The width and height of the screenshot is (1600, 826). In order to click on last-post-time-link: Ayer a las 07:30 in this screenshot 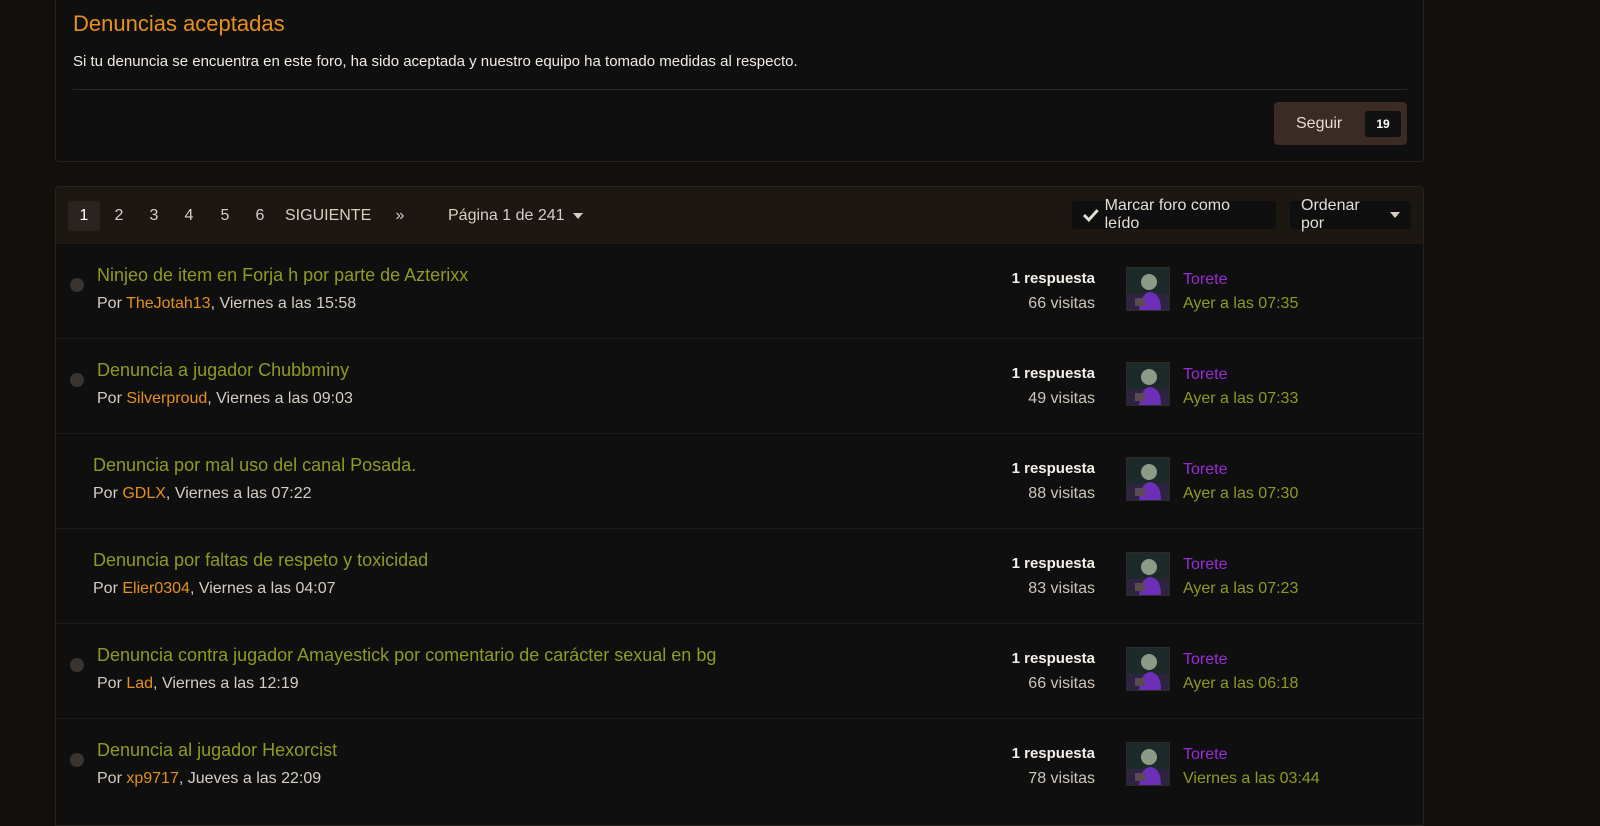, I will do `click(1240, 494)`.